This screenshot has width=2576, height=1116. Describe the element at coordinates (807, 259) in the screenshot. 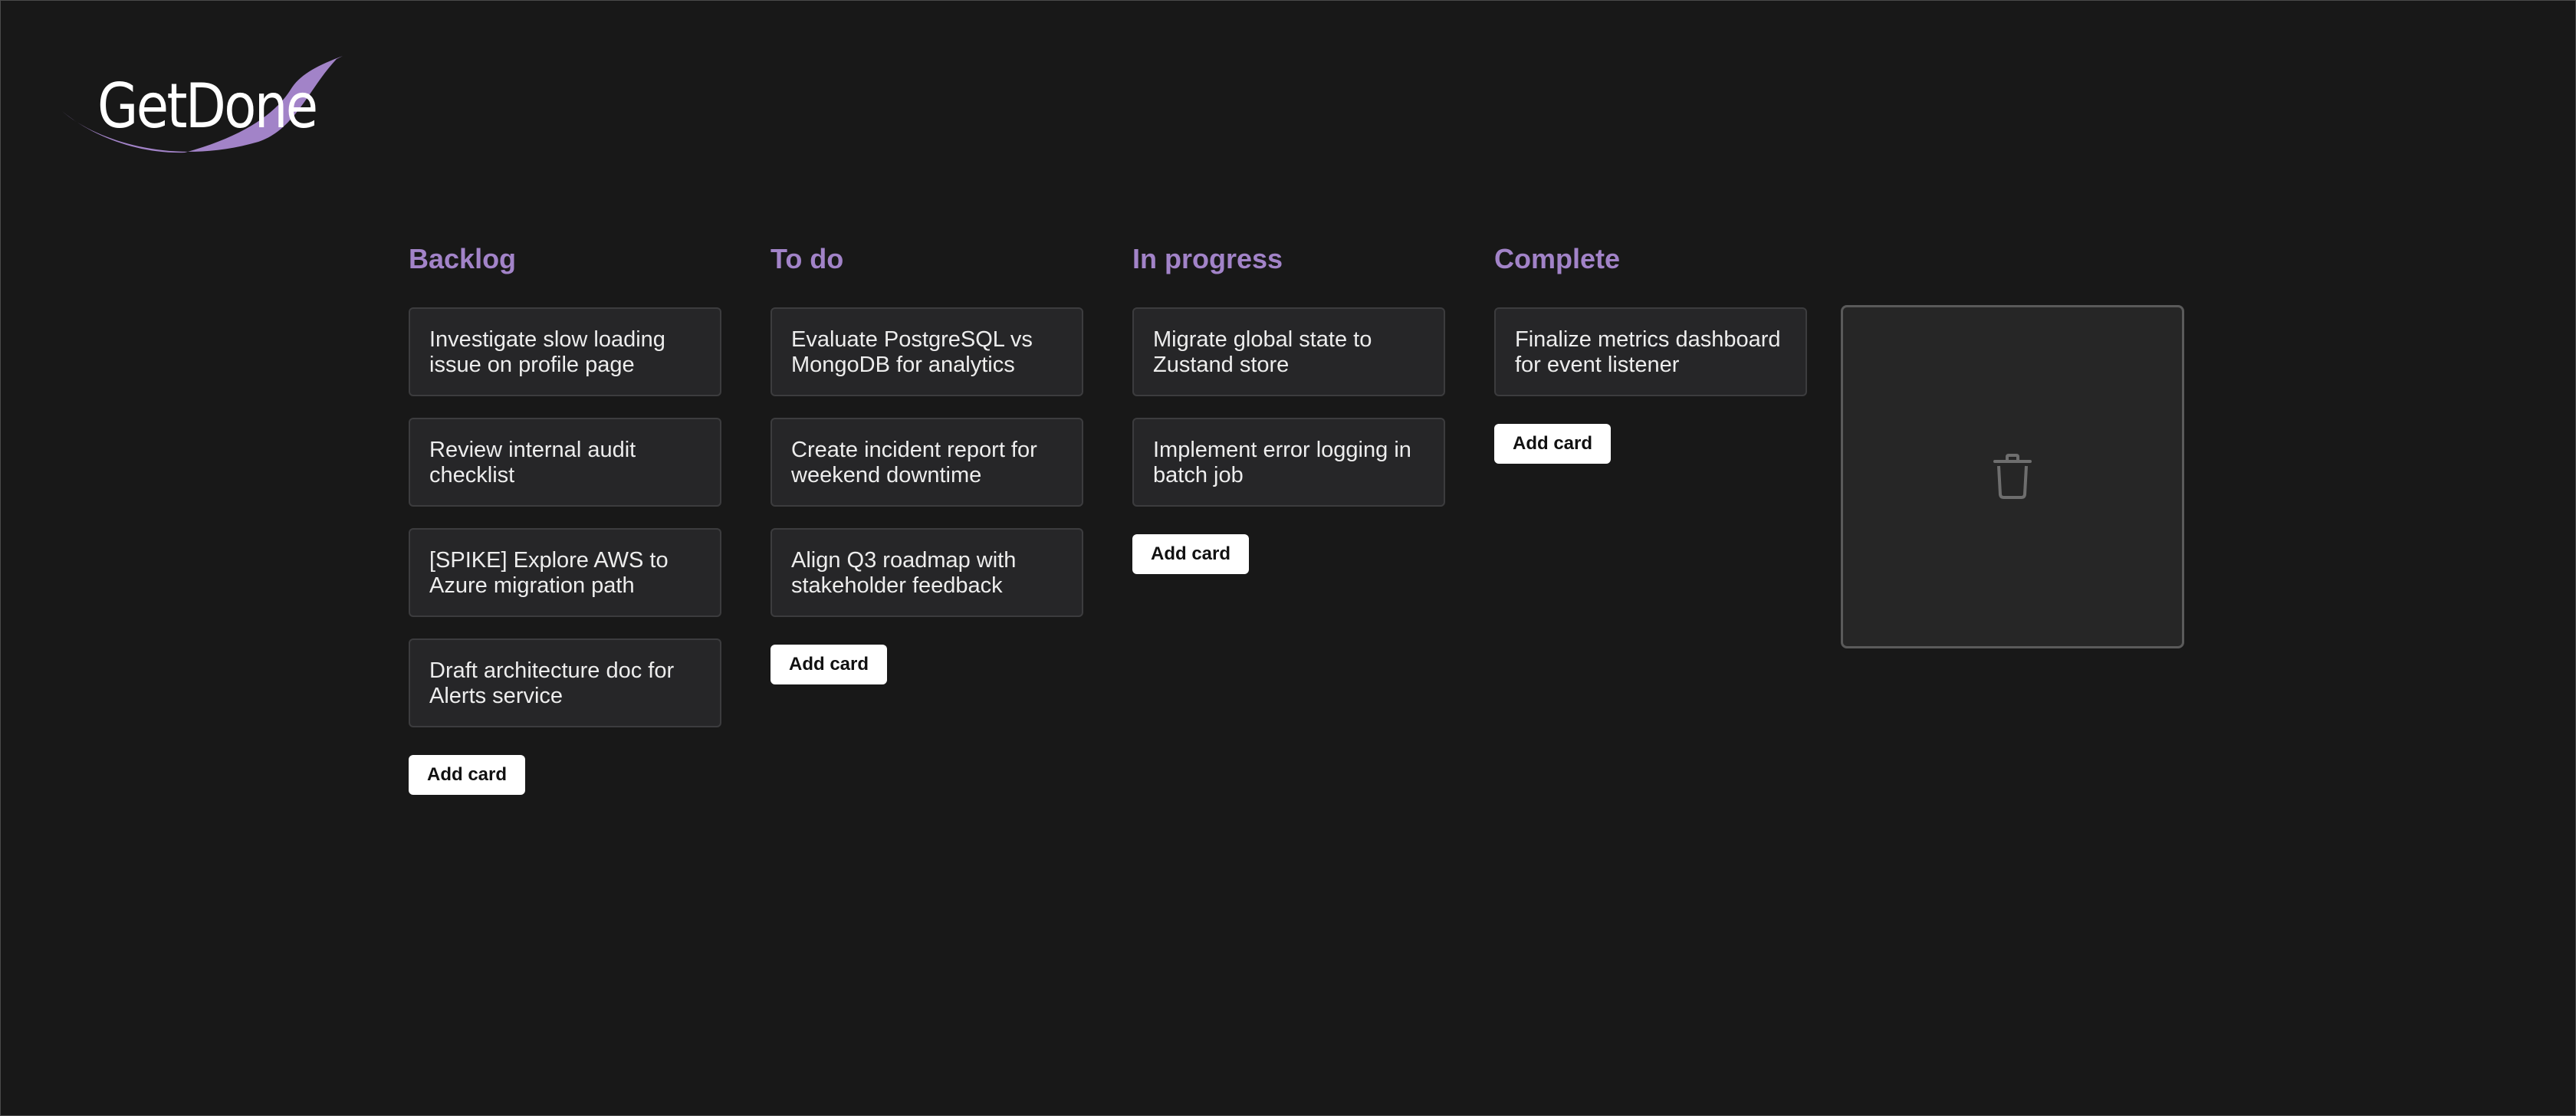

I see `column-title: To do` at that location.